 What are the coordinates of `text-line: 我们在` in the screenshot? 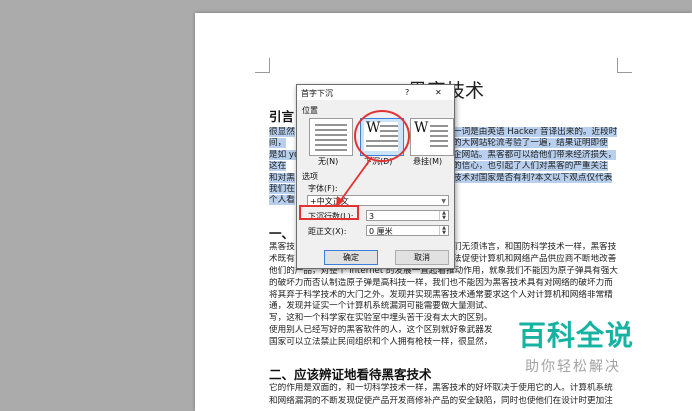 It's located at (284, 189).